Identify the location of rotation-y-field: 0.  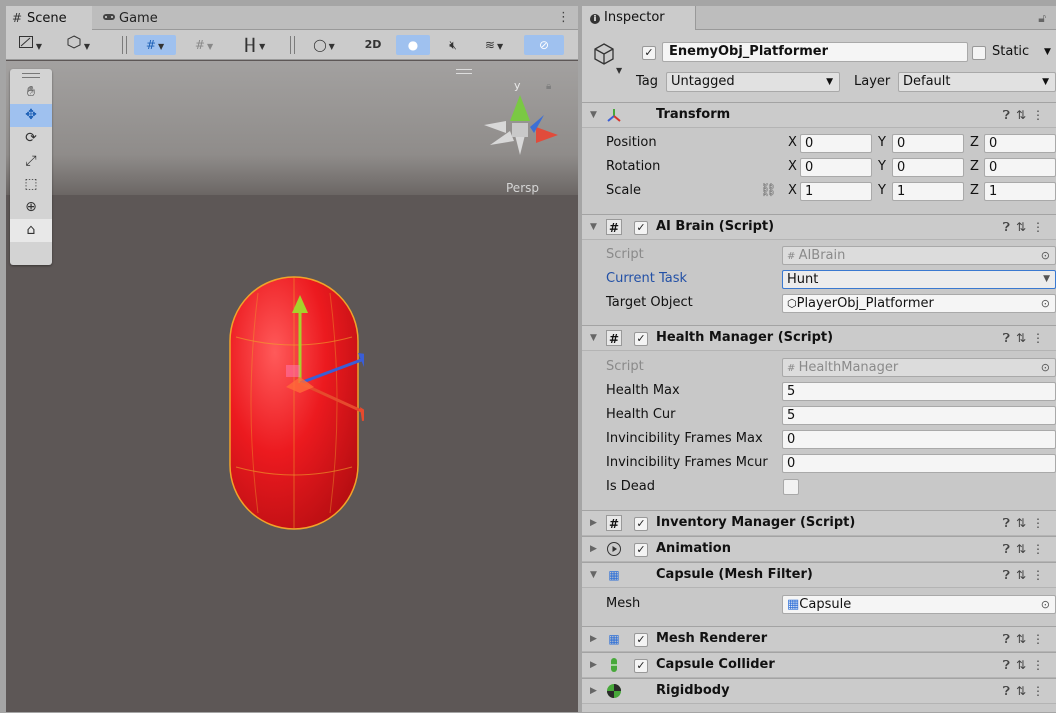
(928, 167).